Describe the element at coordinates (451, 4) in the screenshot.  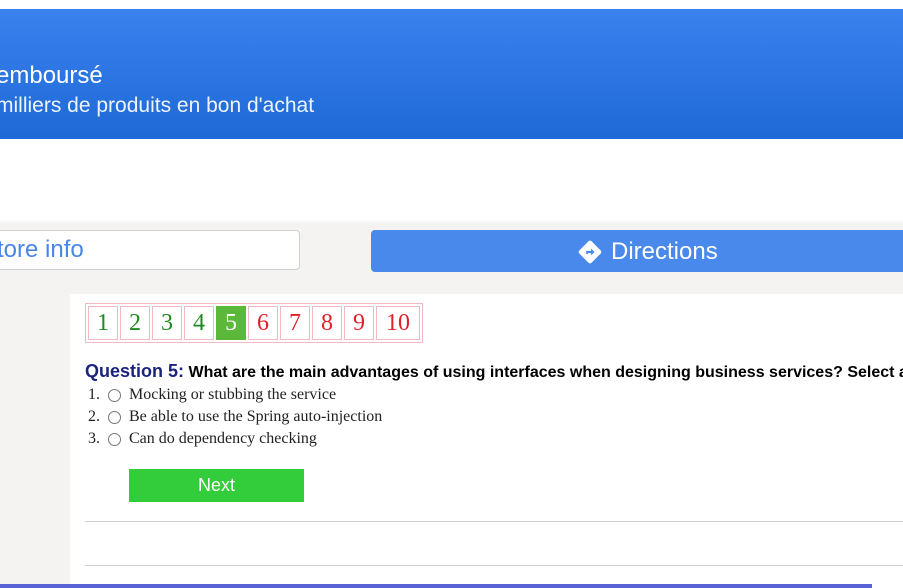
I see `top-strip` at that location.